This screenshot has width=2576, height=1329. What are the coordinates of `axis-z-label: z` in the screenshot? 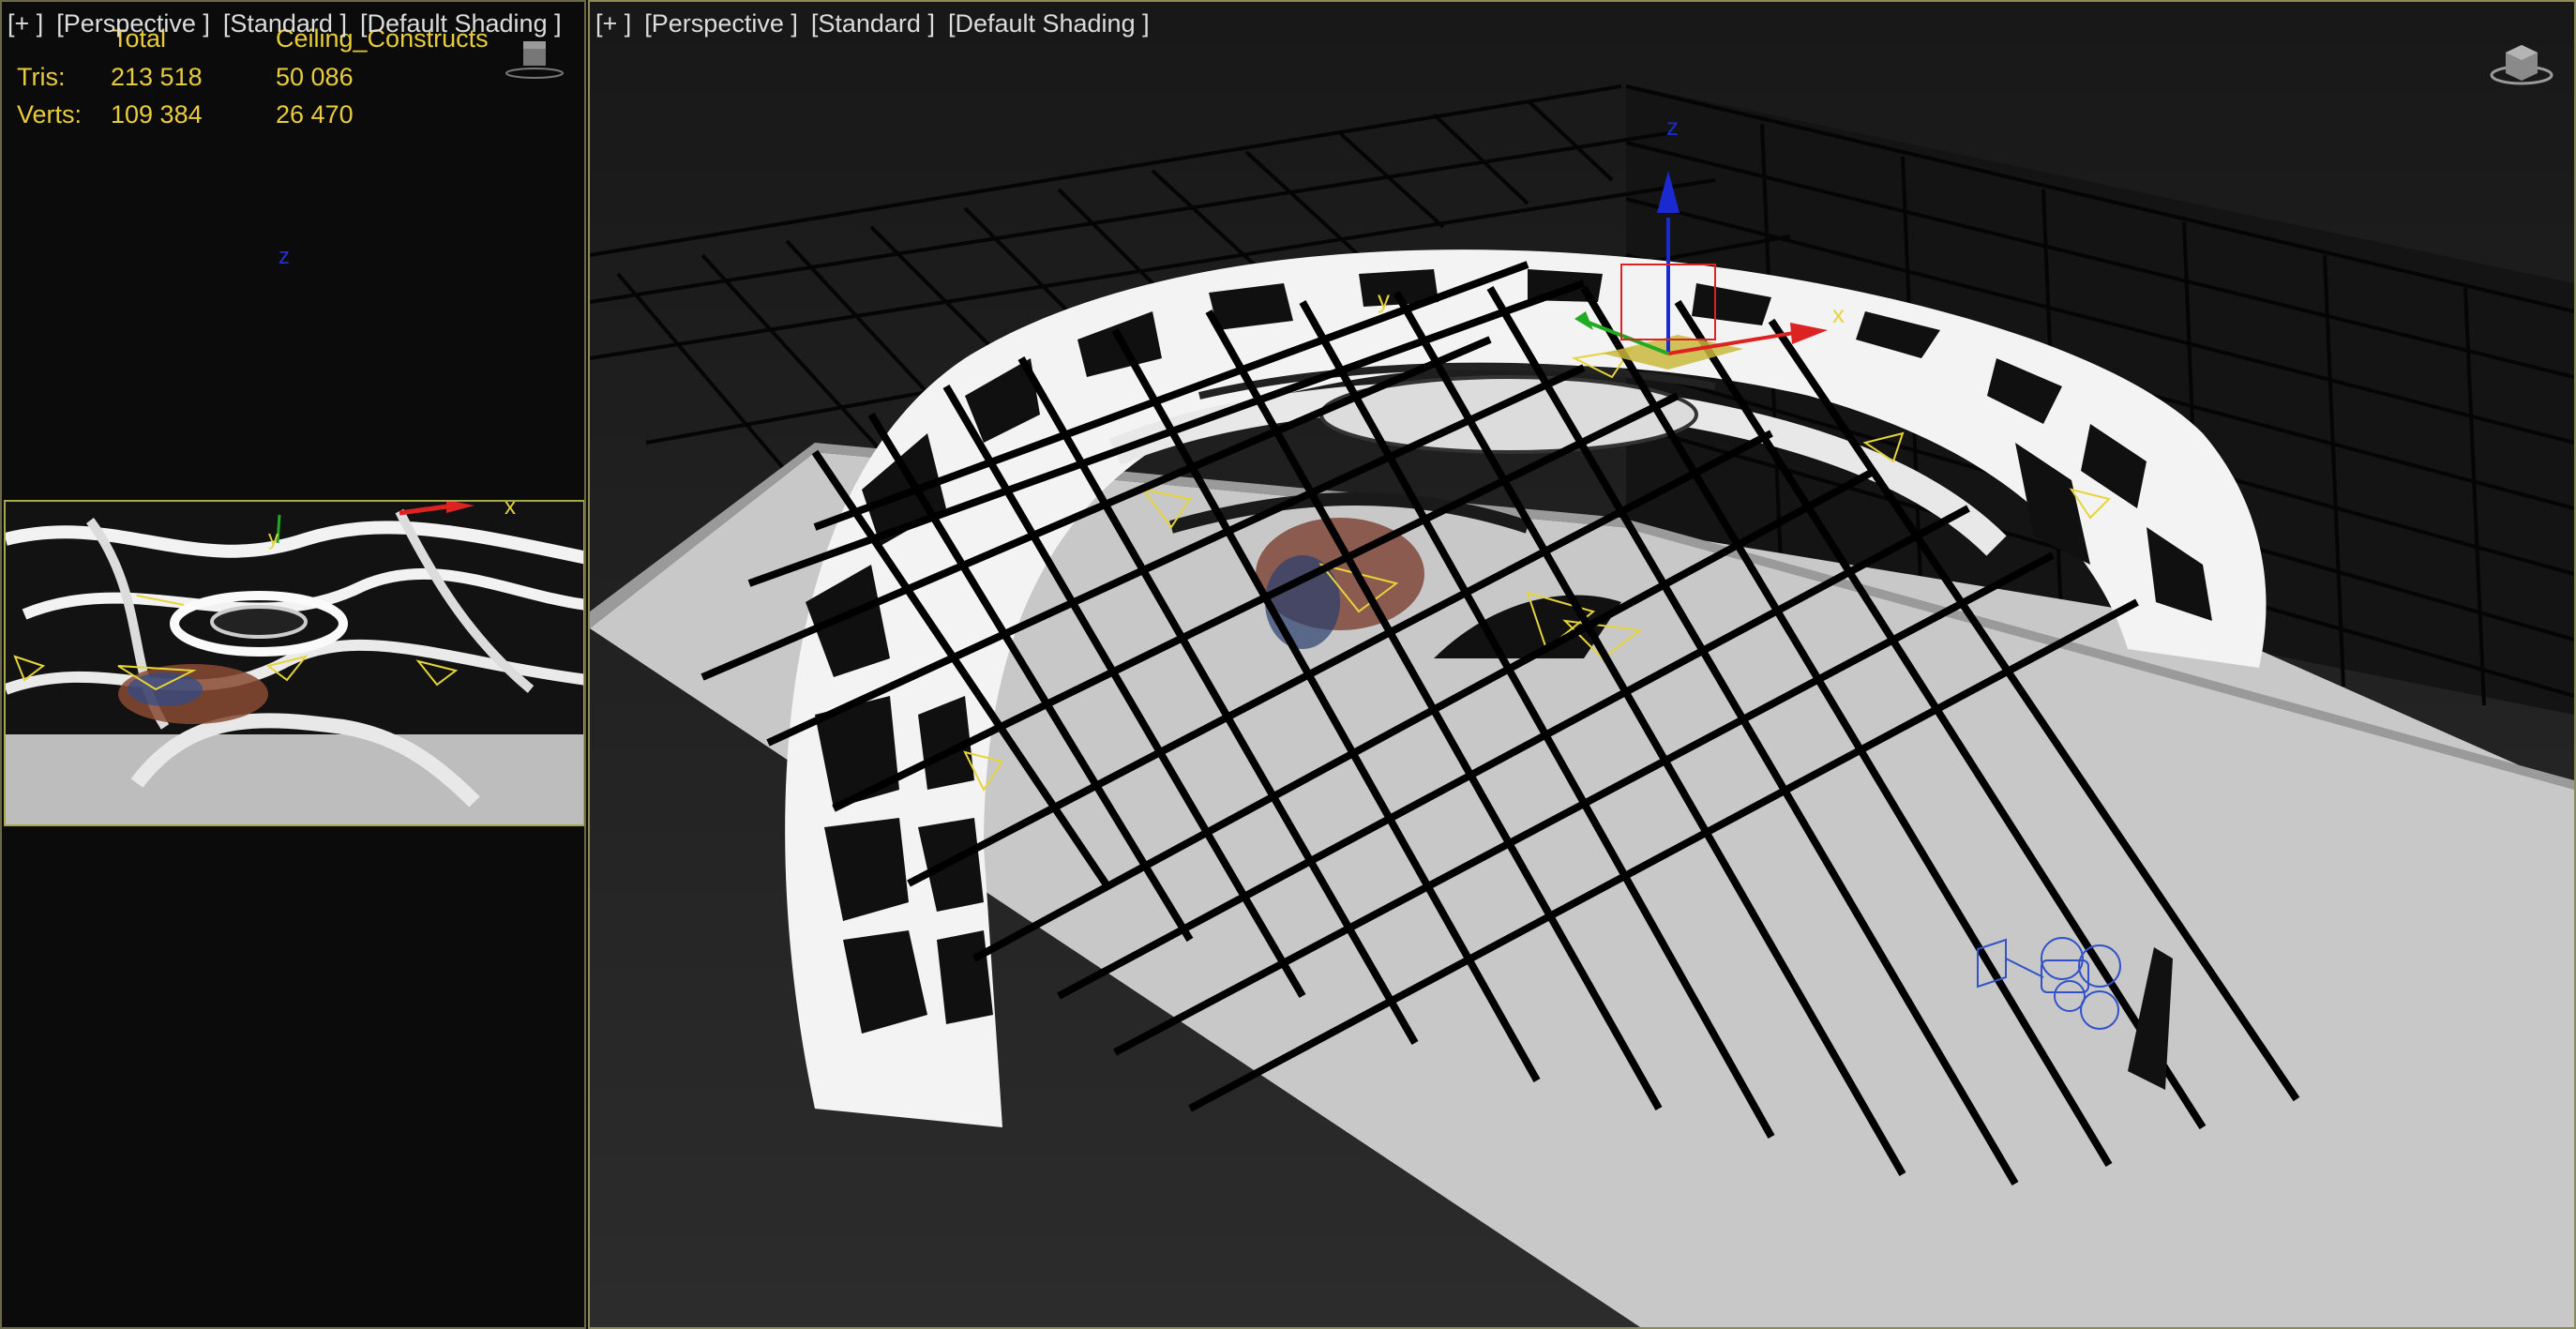 It's located at (284, 256).